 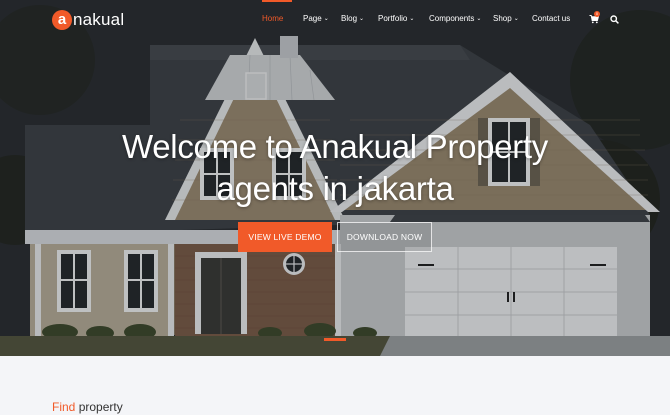 I want to click on section-title-accent: Find, so click(x=64, y=407).